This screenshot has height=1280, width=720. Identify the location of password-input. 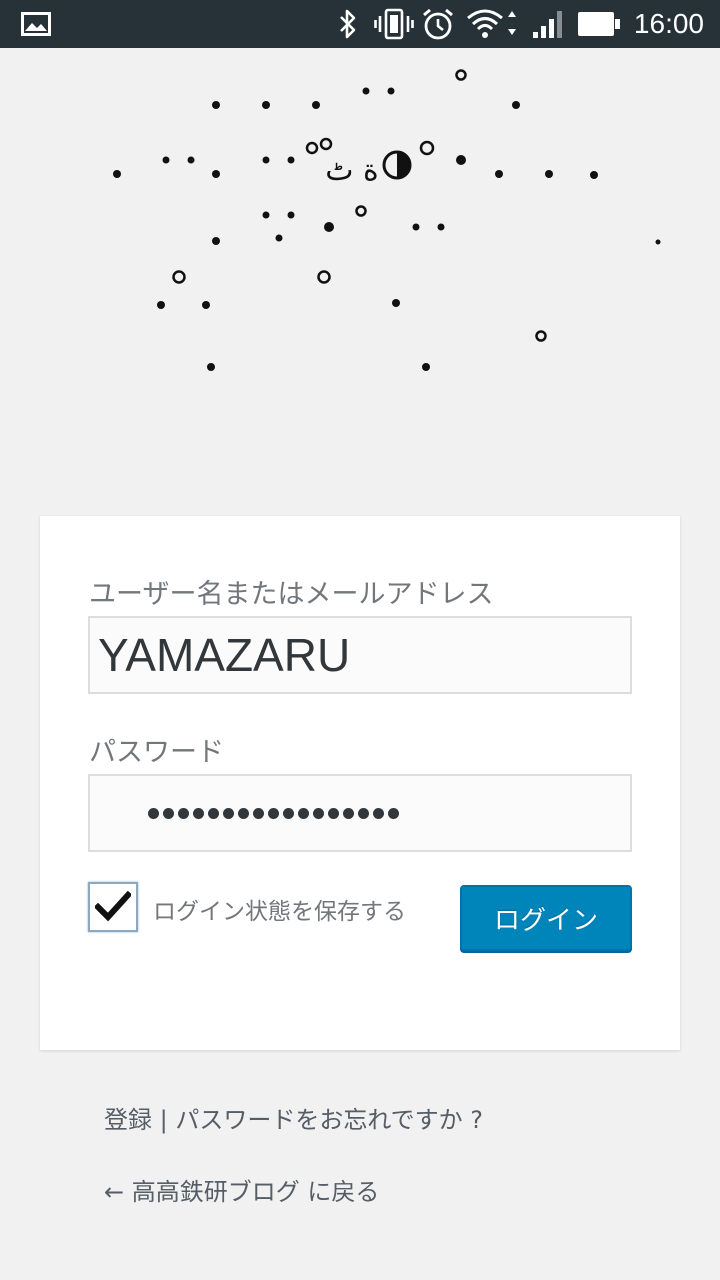
(360, 813).